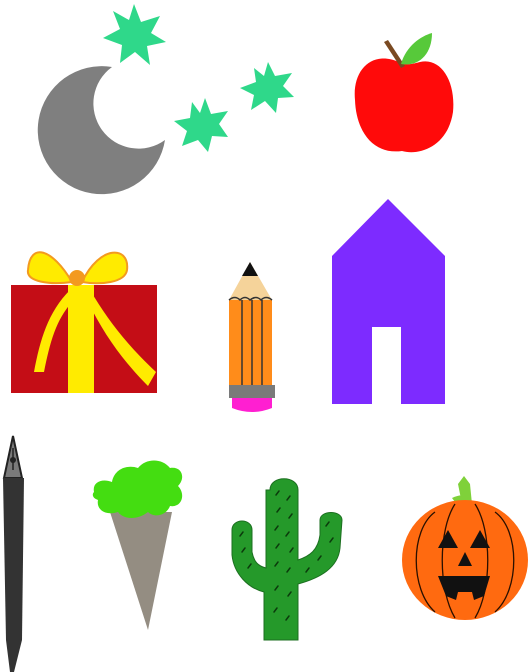 The height and width of the screenshot is (672, 530). What do you see at coordinates (198, 78) in the screenshot?
I see `stars-icon` at bounding box center [198, 78].